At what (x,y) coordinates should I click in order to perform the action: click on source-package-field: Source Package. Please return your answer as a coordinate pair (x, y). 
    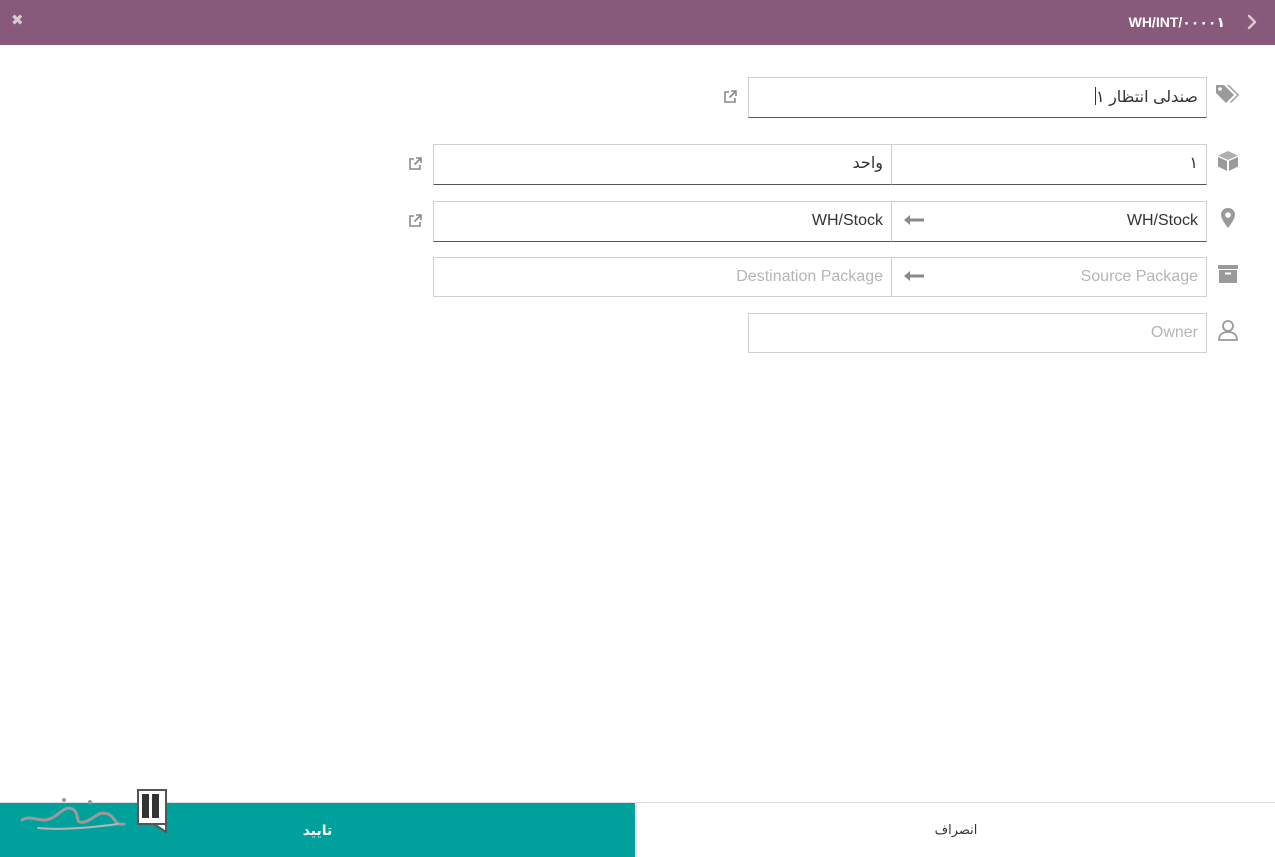
    Looking at the image, I should click on (1049, 277).